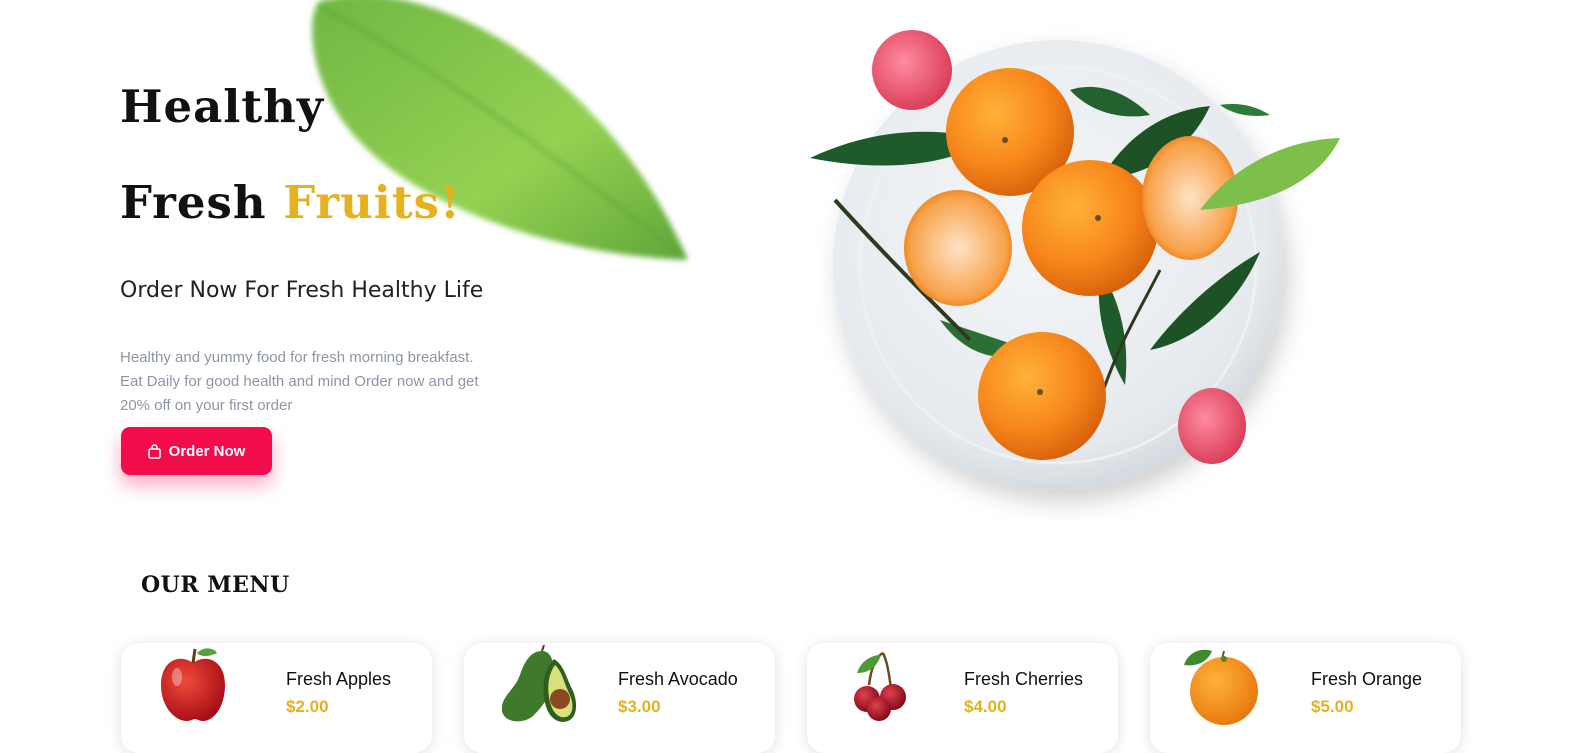 The height and width of the screenshot is (753, 1573). What do you see at coordinates (193, 684) in the screenshot?
I see `apple-image` at bounding box center [193, 684].